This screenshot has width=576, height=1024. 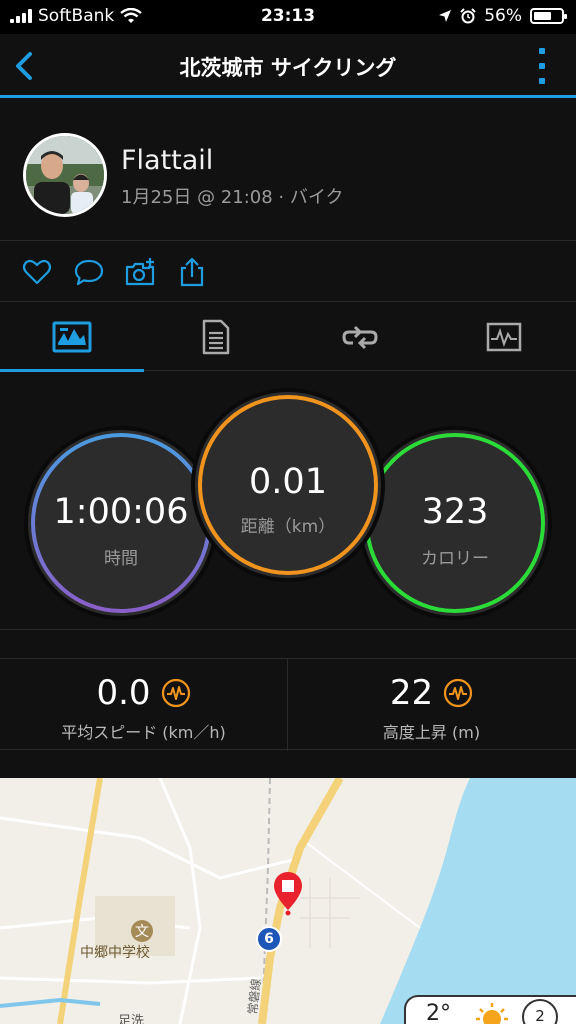 I want to click on avg-speed-value: 0.0, so click(x=123, y=693).